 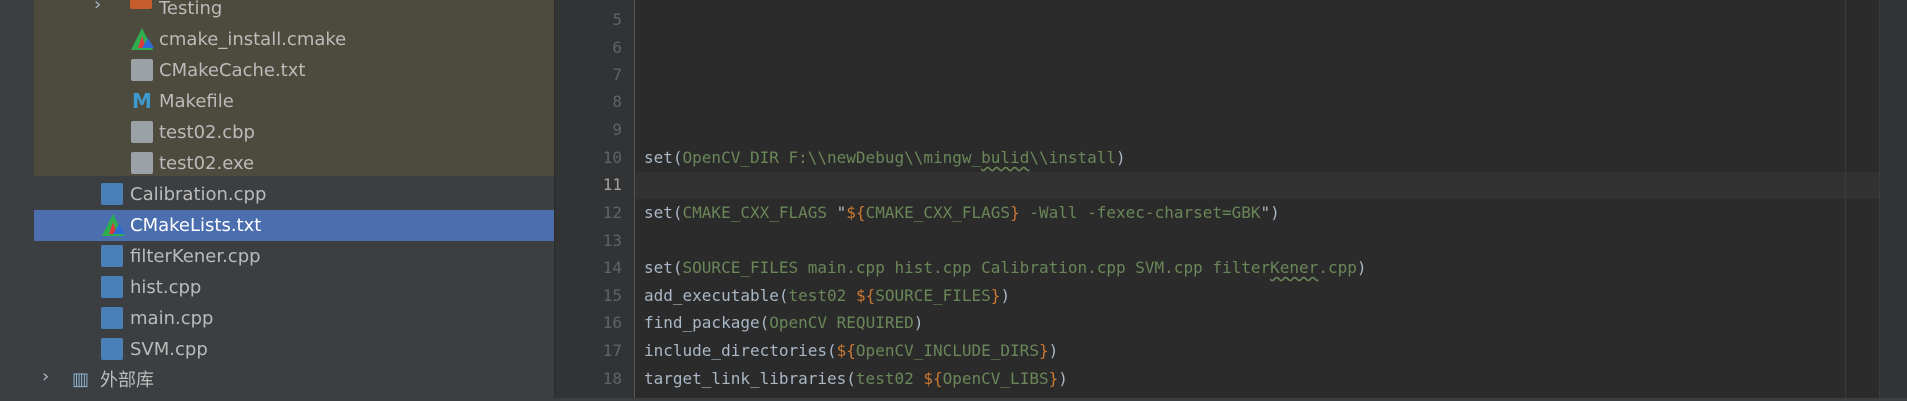 What do you see at coordinates (617, 74) in the screenshot?
I see `line-number: 7` at bounding box center [617, 74].